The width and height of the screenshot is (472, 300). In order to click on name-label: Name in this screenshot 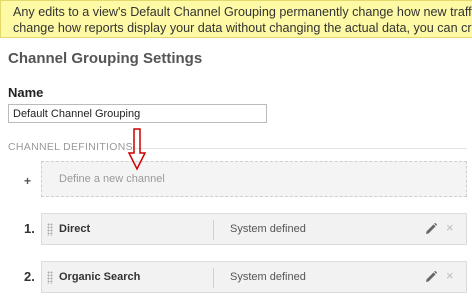, I will do `click(26, 92)`.